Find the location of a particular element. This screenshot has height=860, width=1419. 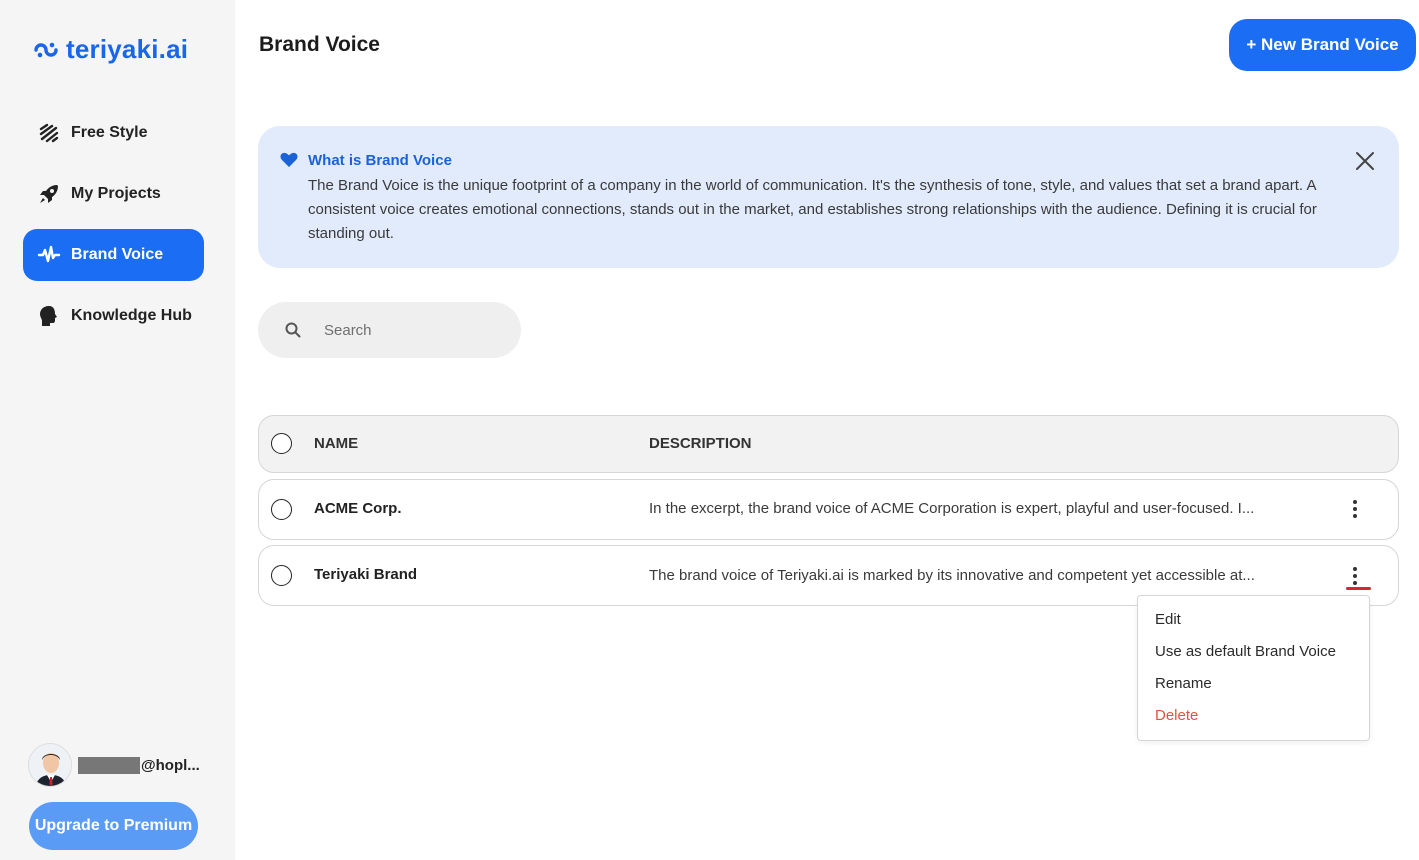

sidebar-item-knowledge-hub: Knowledge Hub is located at coordinates (113, 316).